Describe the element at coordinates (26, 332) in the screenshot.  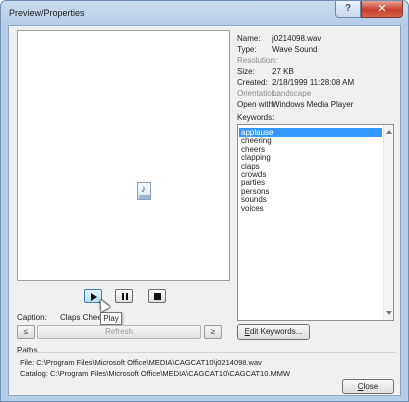
I see `previous-button: ≤` at that location.